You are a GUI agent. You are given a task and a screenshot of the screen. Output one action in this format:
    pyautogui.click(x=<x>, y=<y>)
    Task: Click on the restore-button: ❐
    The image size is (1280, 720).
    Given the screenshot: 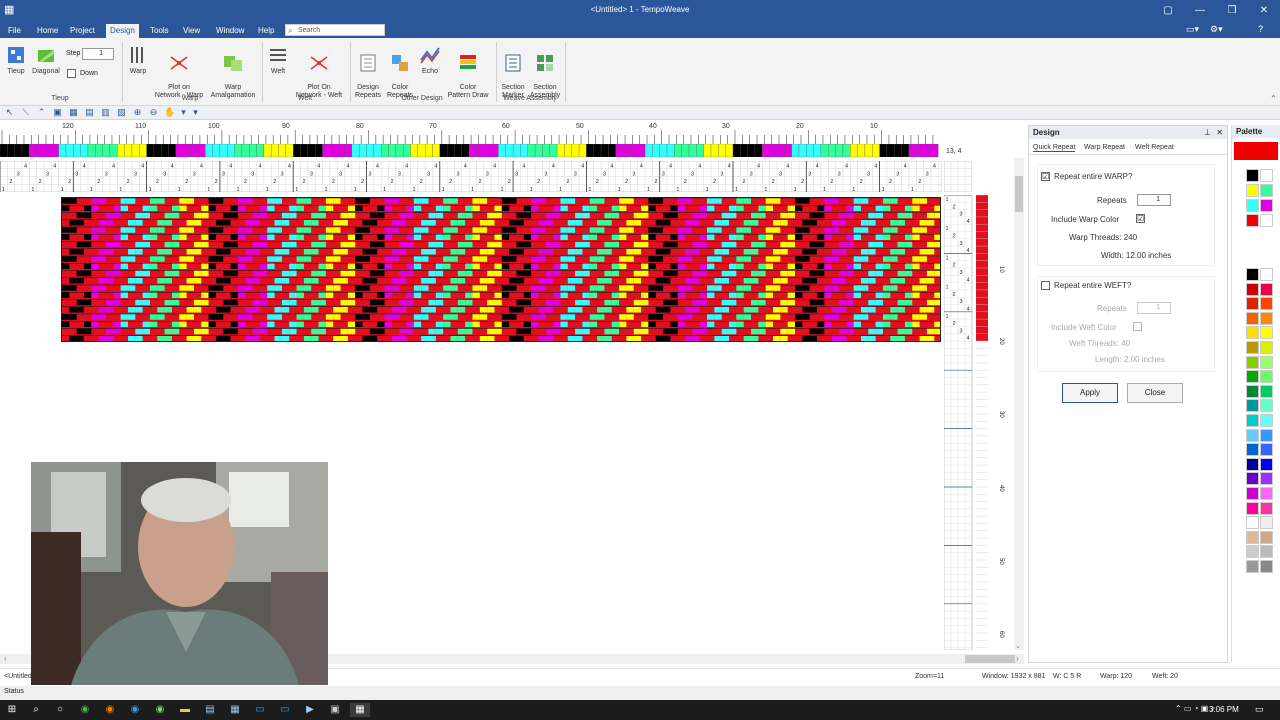 What is the action you would take?
    pyautogui.click(x=1232, y=11)
    